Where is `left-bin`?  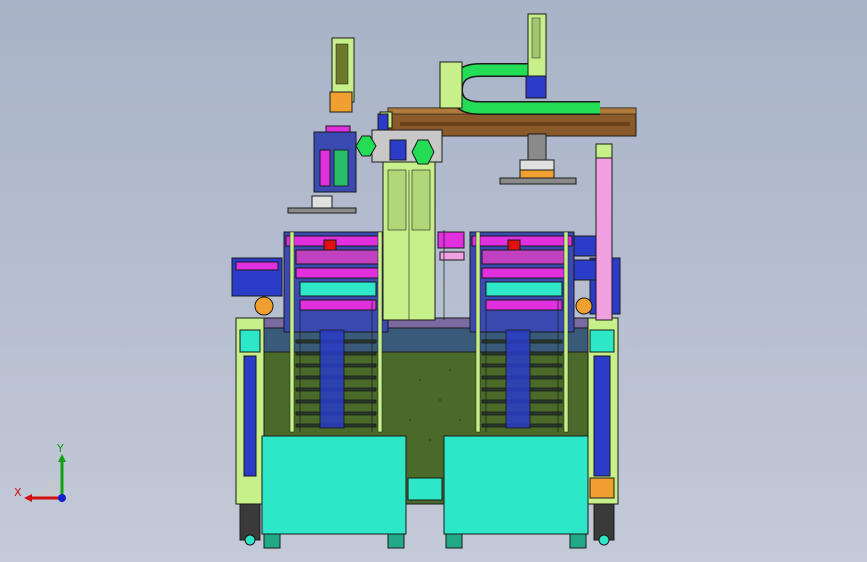 left-bin is located at coordinates (334, 492).